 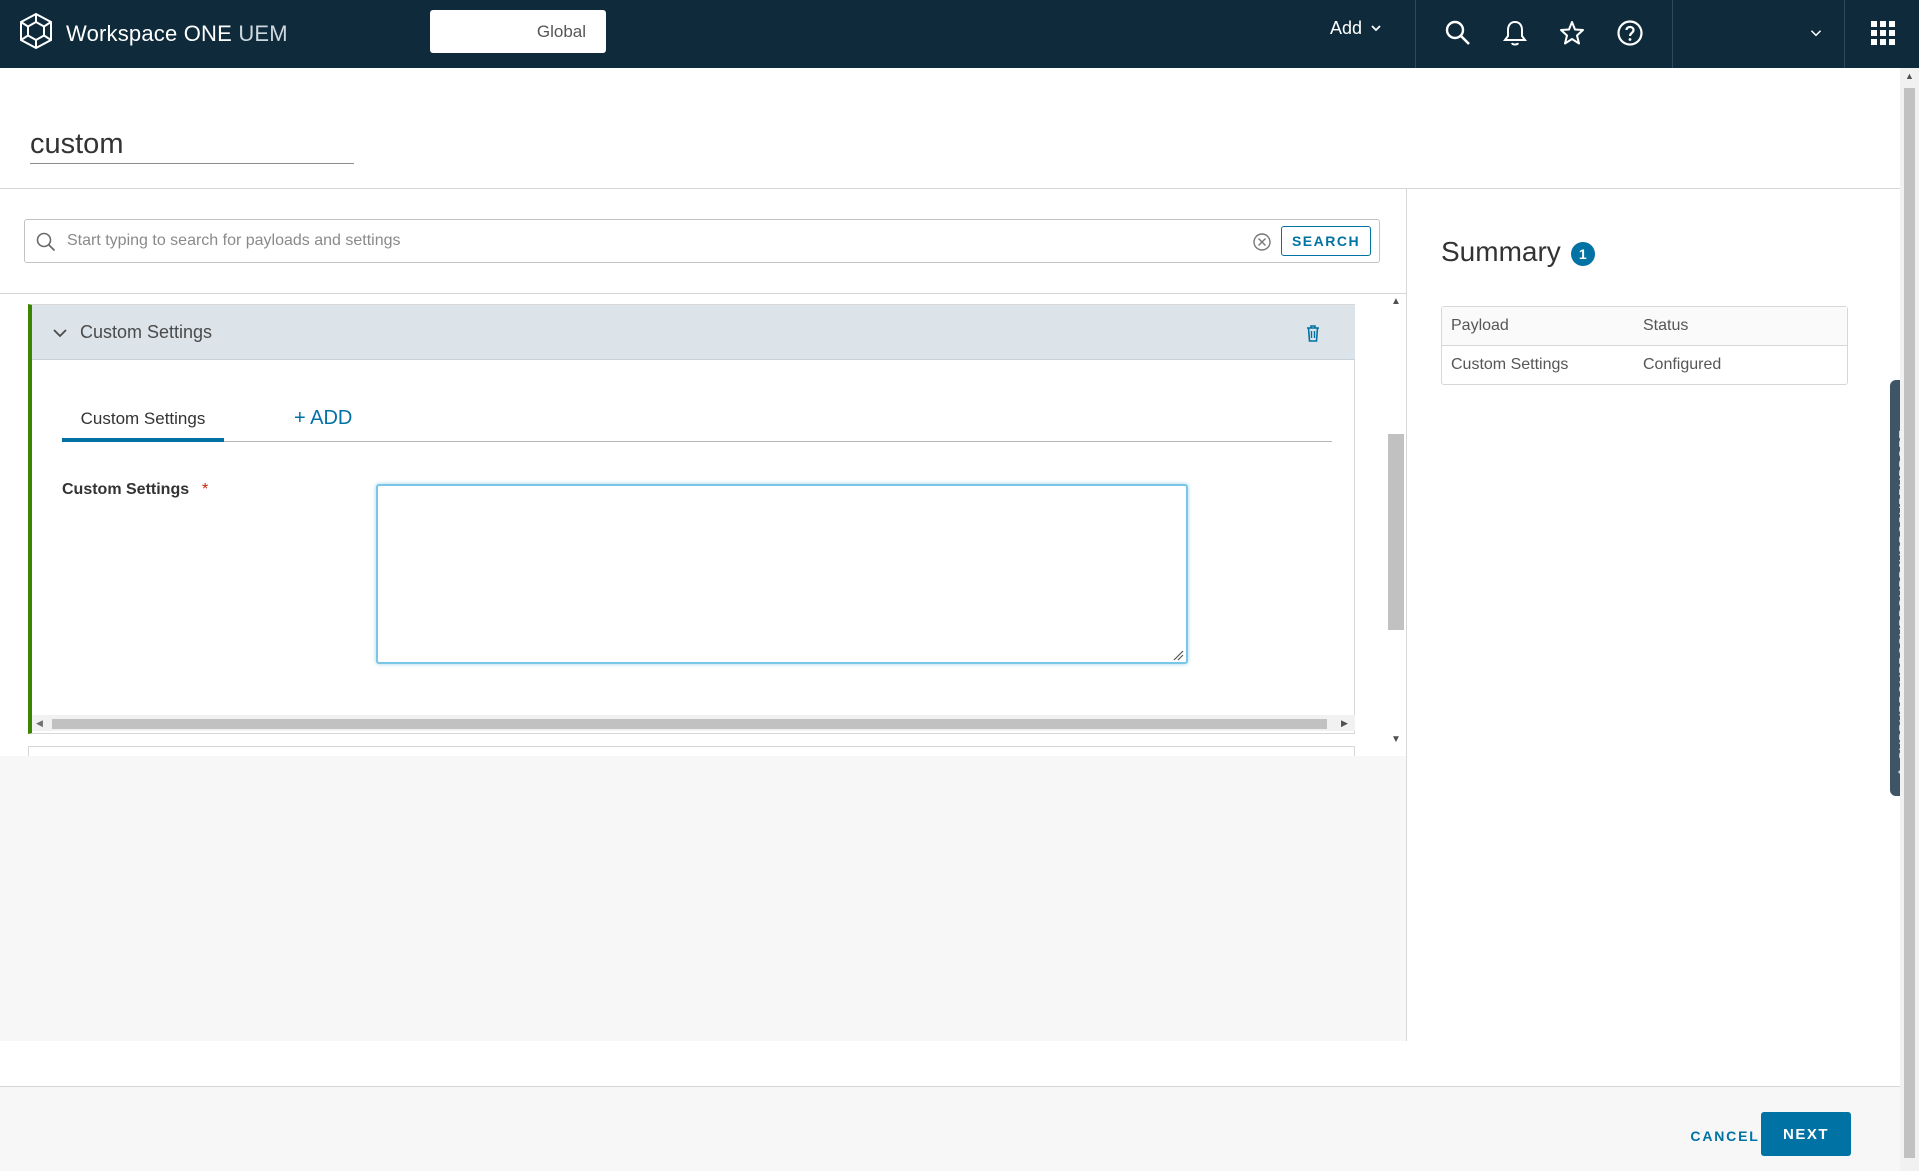 What do you see at coordinates (667, 241) in the screenshot?
I see `payload-search-input` at bounding box center [667, 241].